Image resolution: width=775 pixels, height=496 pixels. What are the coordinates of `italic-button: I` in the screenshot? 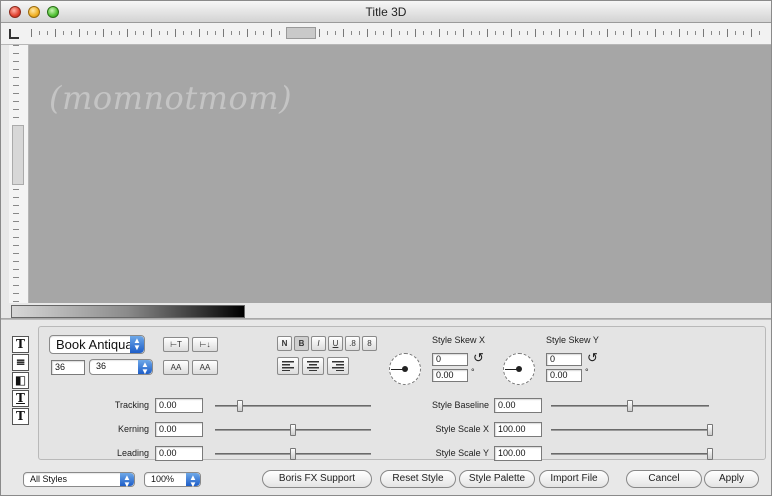 It's located at (318, 343).